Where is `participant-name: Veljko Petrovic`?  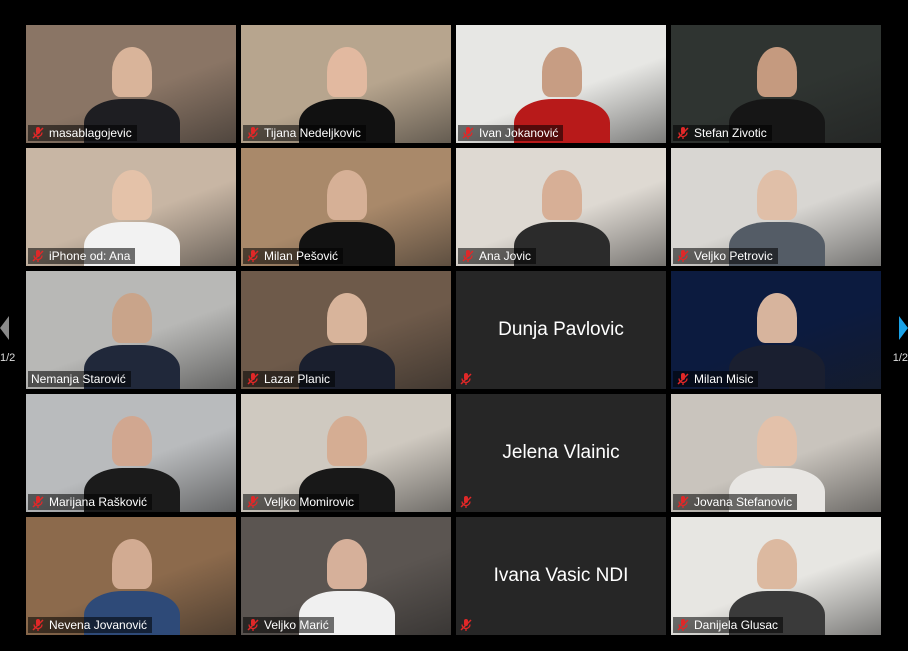 participant-name: Veljko Petrovic is located at coordinates (733, 256).